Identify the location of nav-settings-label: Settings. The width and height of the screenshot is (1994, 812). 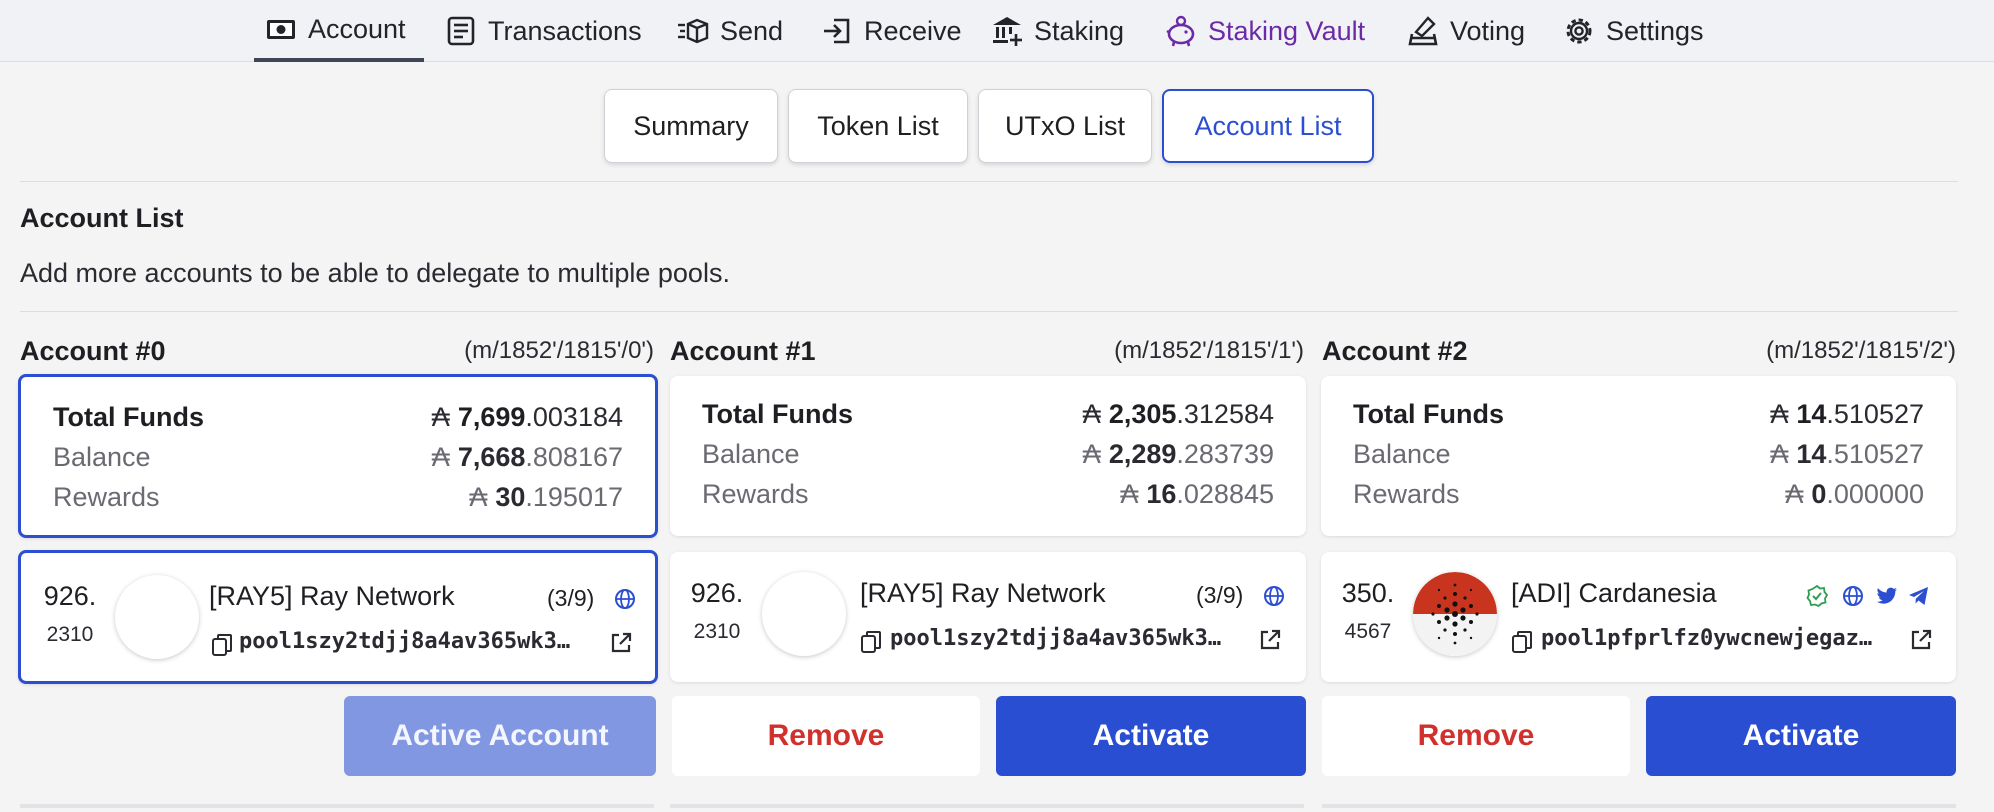
(1655, 30).